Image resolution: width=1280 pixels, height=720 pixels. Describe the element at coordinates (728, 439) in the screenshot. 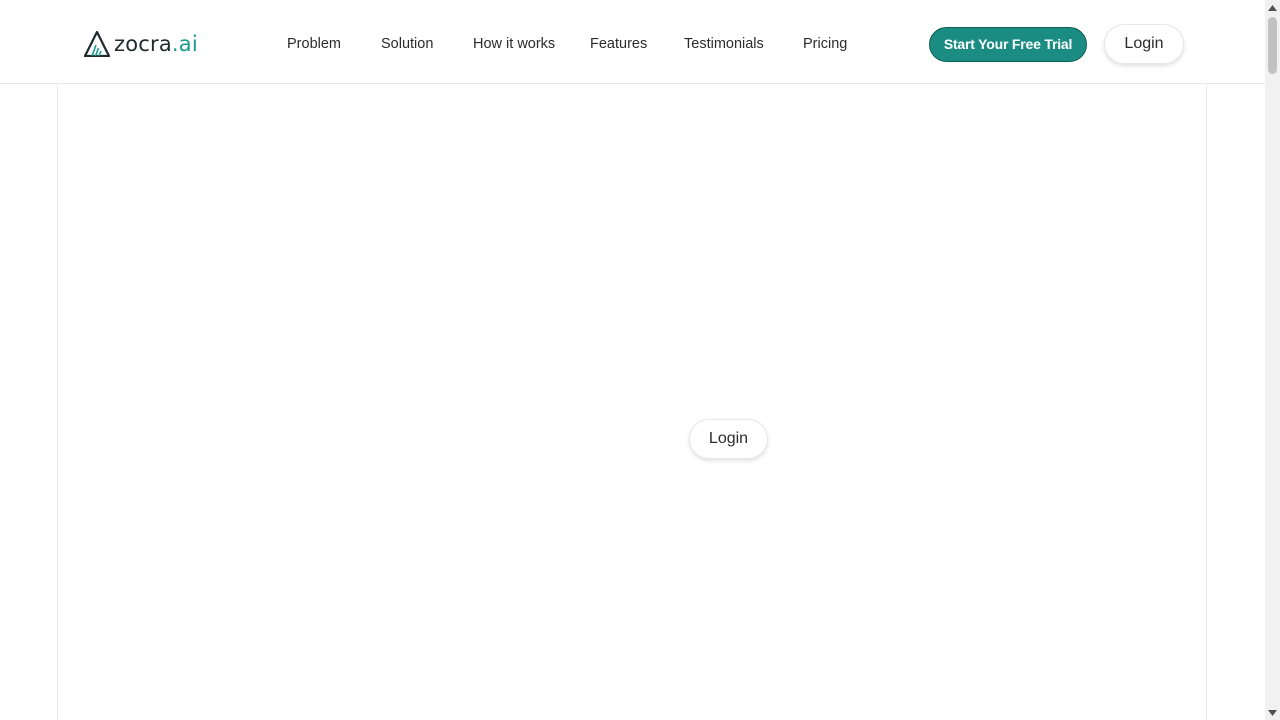

I see `center-login-button: Login` at that location.